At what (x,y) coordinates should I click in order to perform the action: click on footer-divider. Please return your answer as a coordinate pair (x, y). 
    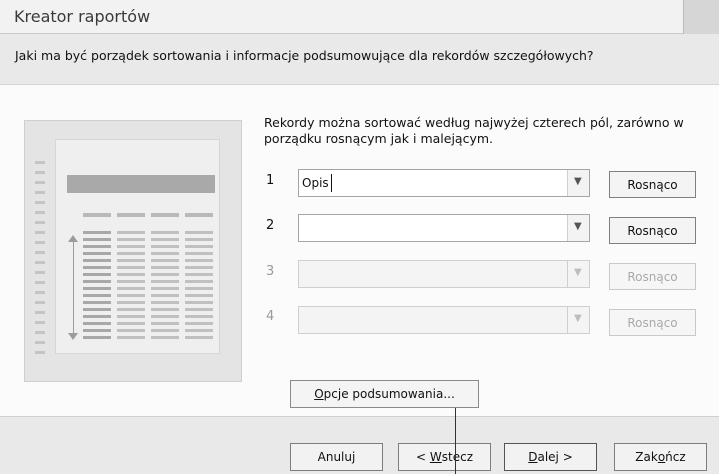
    Looking at the image, I should click on (359, 416).